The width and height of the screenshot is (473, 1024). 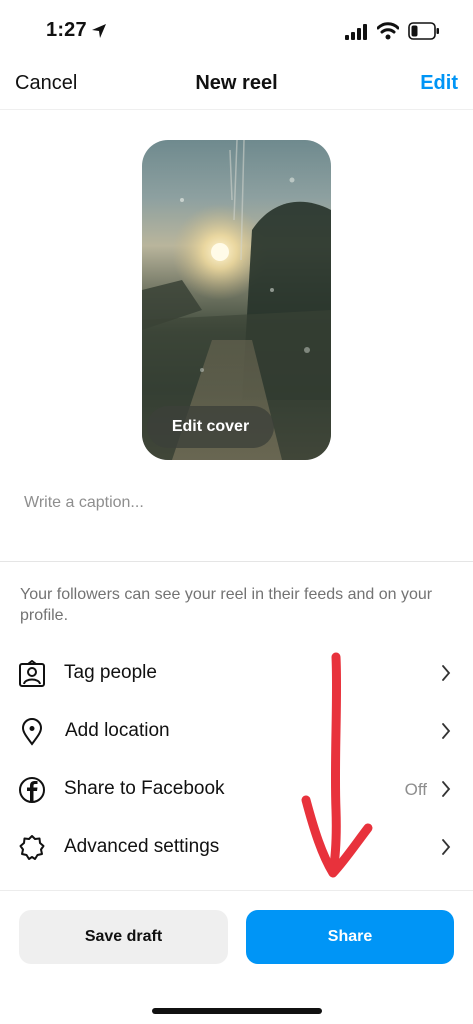 What do you see at coordinates (110, 672) in the screenshot?
I see `tag-people-label: Tag people` at bounding box center [110, 672].